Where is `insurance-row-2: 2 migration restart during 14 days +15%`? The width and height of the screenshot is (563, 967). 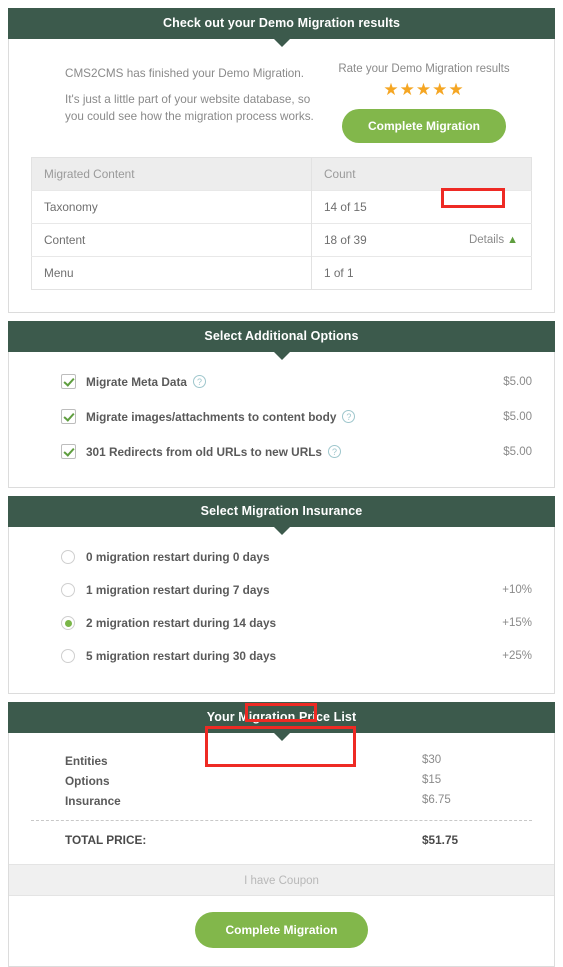
insurance-row-2: 2 migration restart during 14 days +15% is located at coordinates (281, 623).